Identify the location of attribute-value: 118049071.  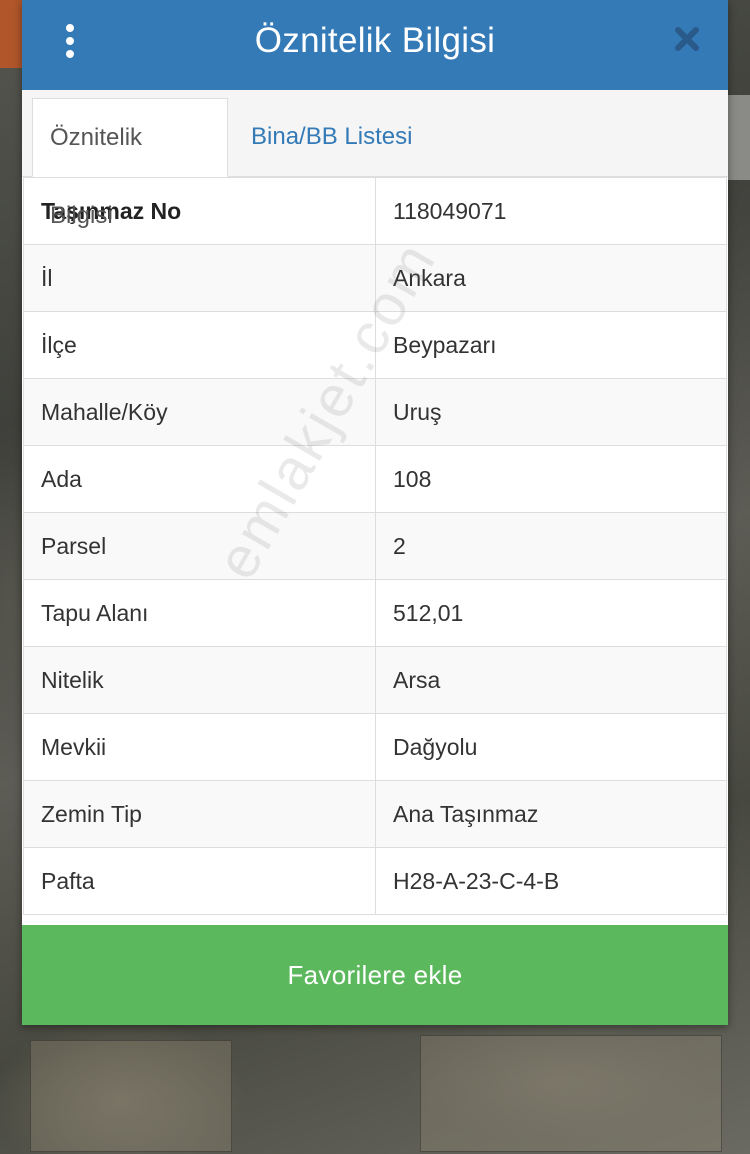
(551, 211).